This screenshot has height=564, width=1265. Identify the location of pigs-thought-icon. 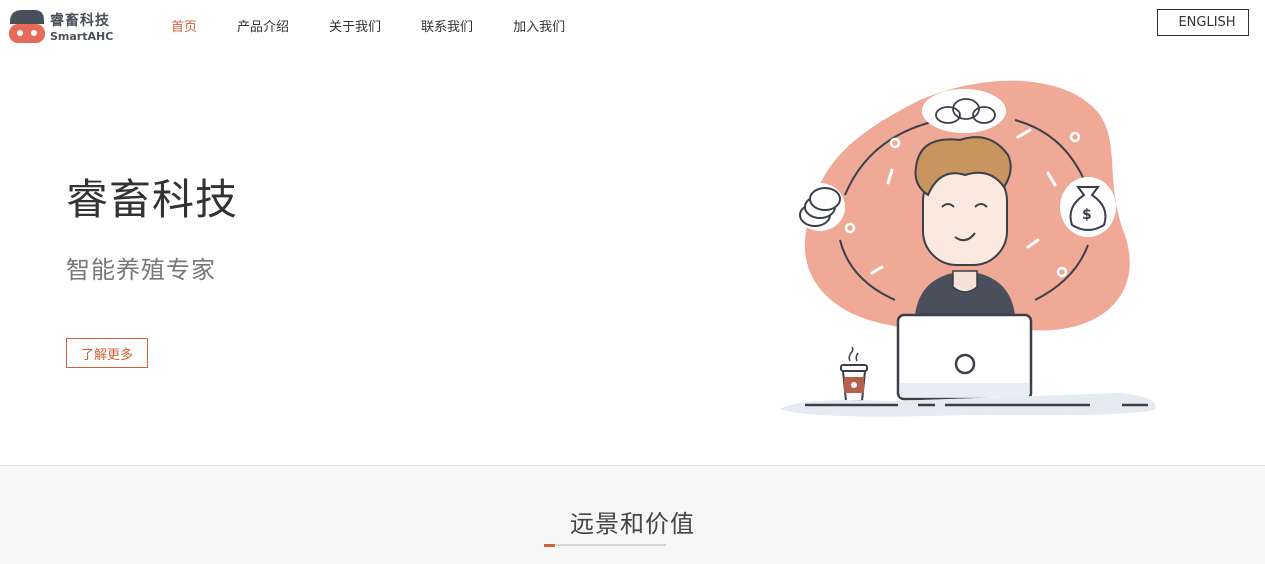
(964, 111).